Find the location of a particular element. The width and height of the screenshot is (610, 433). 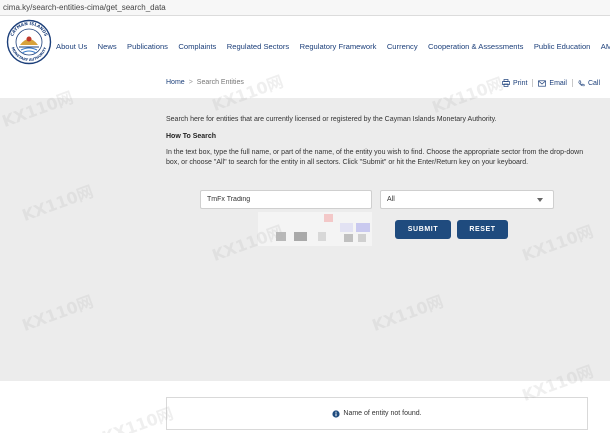

reset-button: RESET is located at coordinates (482, 229).